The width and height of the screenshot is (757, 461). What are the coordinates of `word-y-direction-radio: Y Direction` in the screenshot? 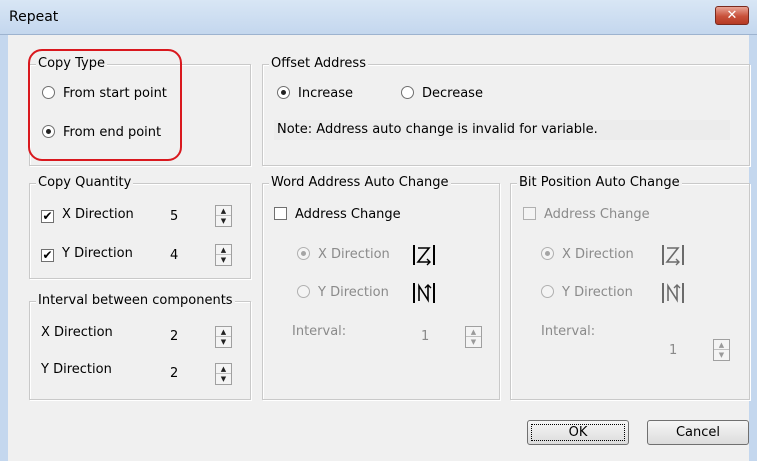 It's located at (343, 293).